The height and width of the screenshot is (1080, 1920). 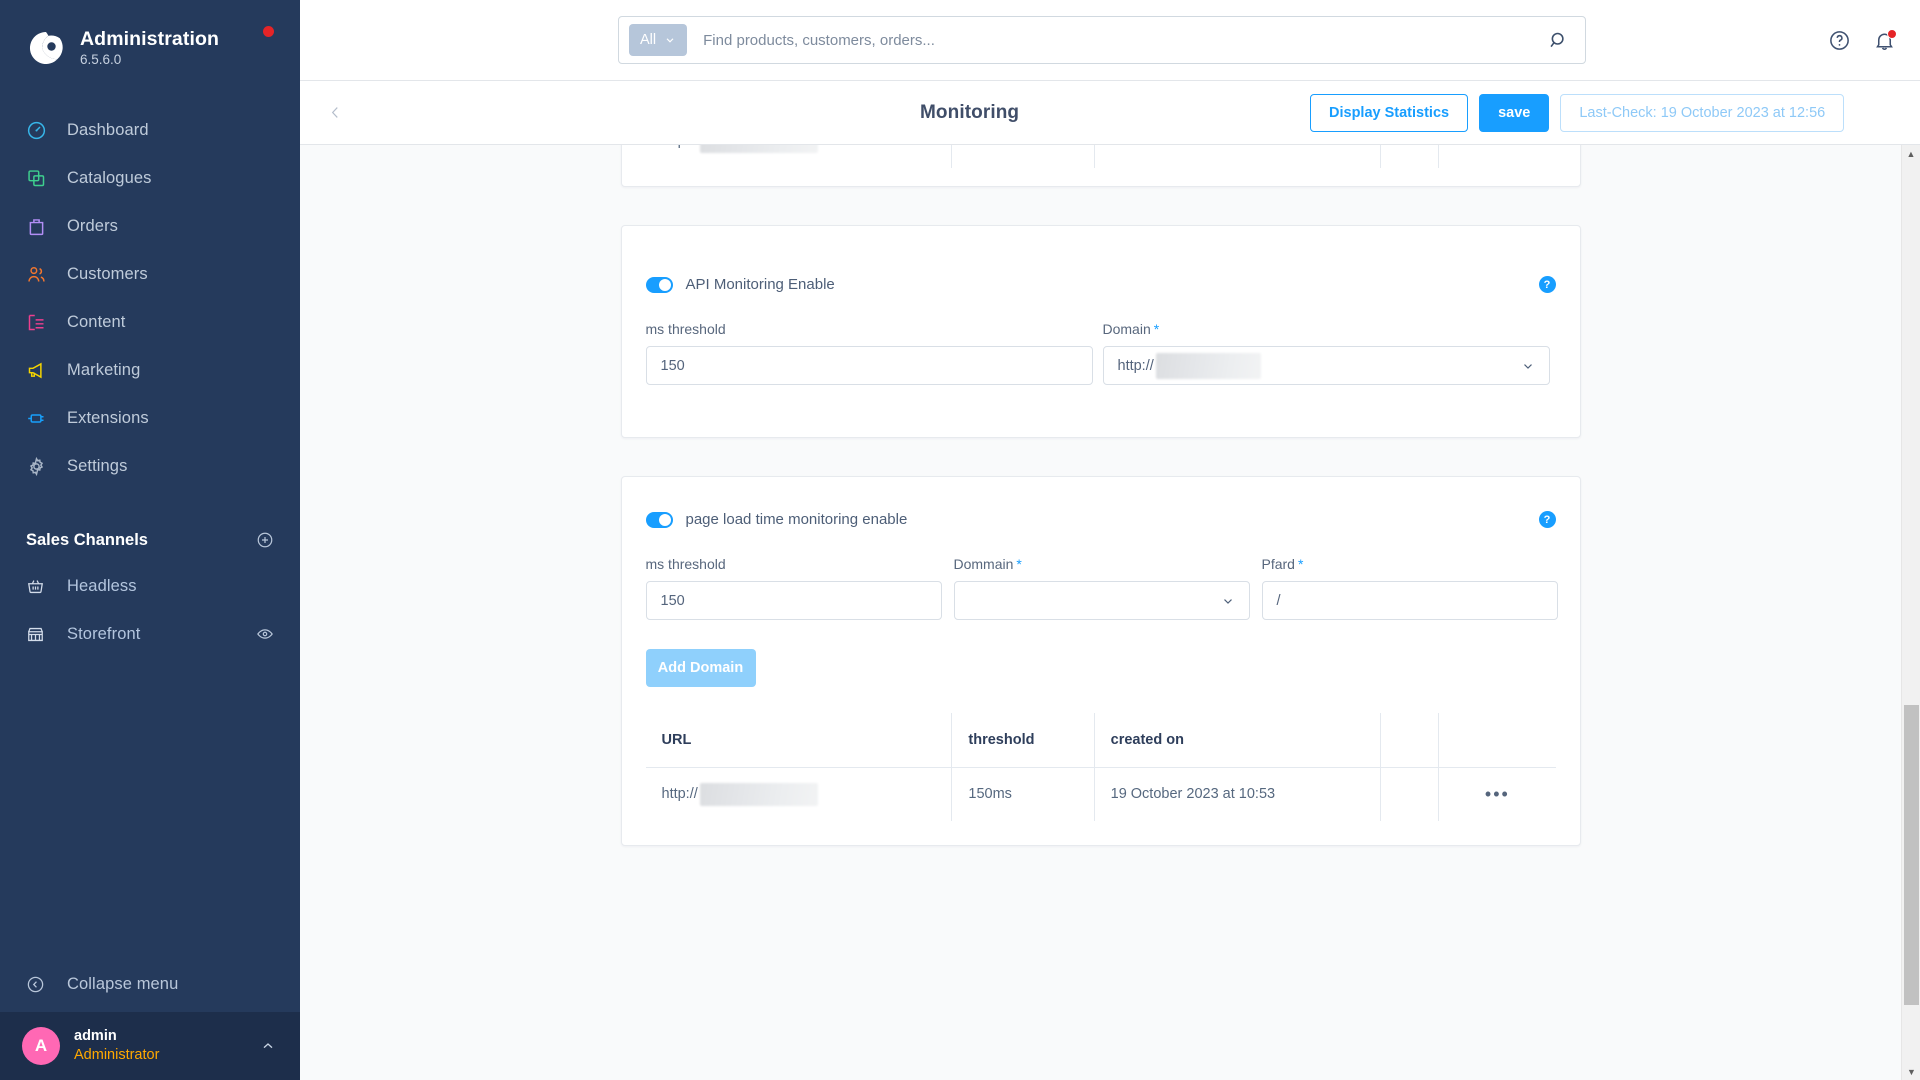 I want to click on search-input, so click(x=1117, y=40).